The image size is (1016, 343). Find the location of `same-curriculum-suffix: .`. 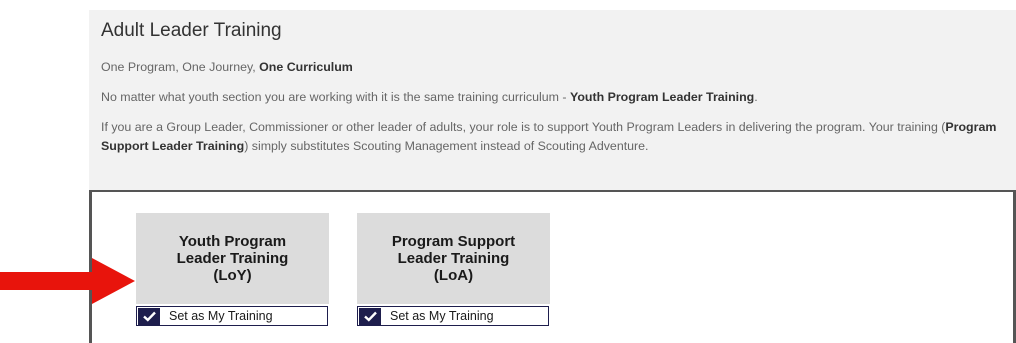

same-curriculum-suffix: . is located at coordinates (756, 97).